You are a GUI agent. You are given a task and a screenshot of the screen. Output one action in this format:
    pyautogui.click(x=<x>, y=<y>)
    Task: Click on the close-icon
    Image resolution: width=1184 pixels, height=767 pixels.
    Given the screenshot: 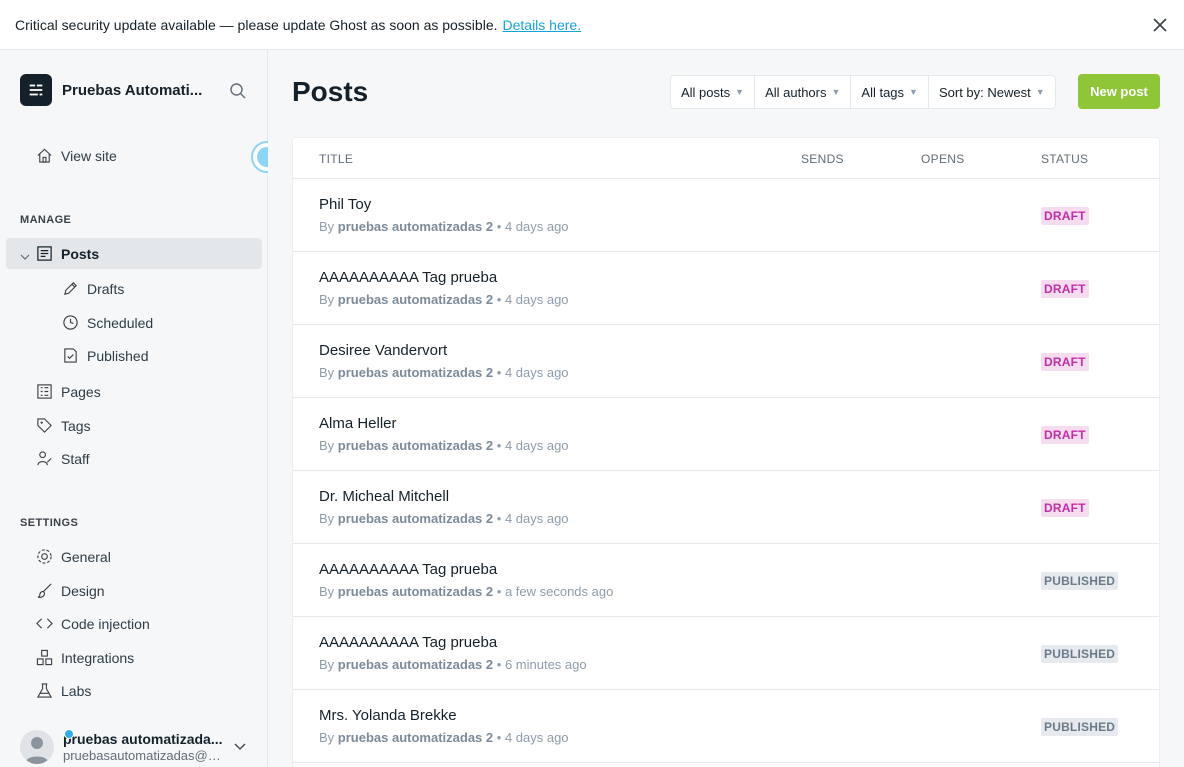 What is the action you would take?
    pyautogui.click(x=1160, y=25)
    